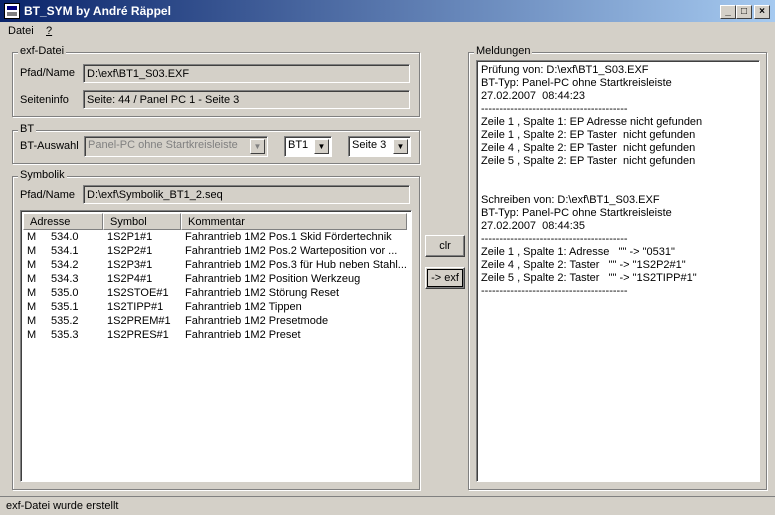  Describe the element at coordinates (135, 307) in the screenshot. I see `cell-symbol: 1S2TIPP#1` at that location.